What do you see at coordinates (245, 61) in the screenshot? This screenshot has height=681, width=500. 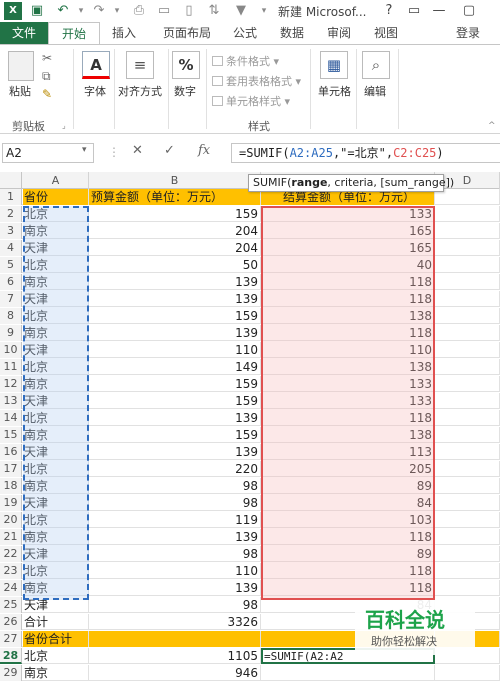 I see `conditional-format-button: 条件格式 ▾` at bounding box center [245, 61].